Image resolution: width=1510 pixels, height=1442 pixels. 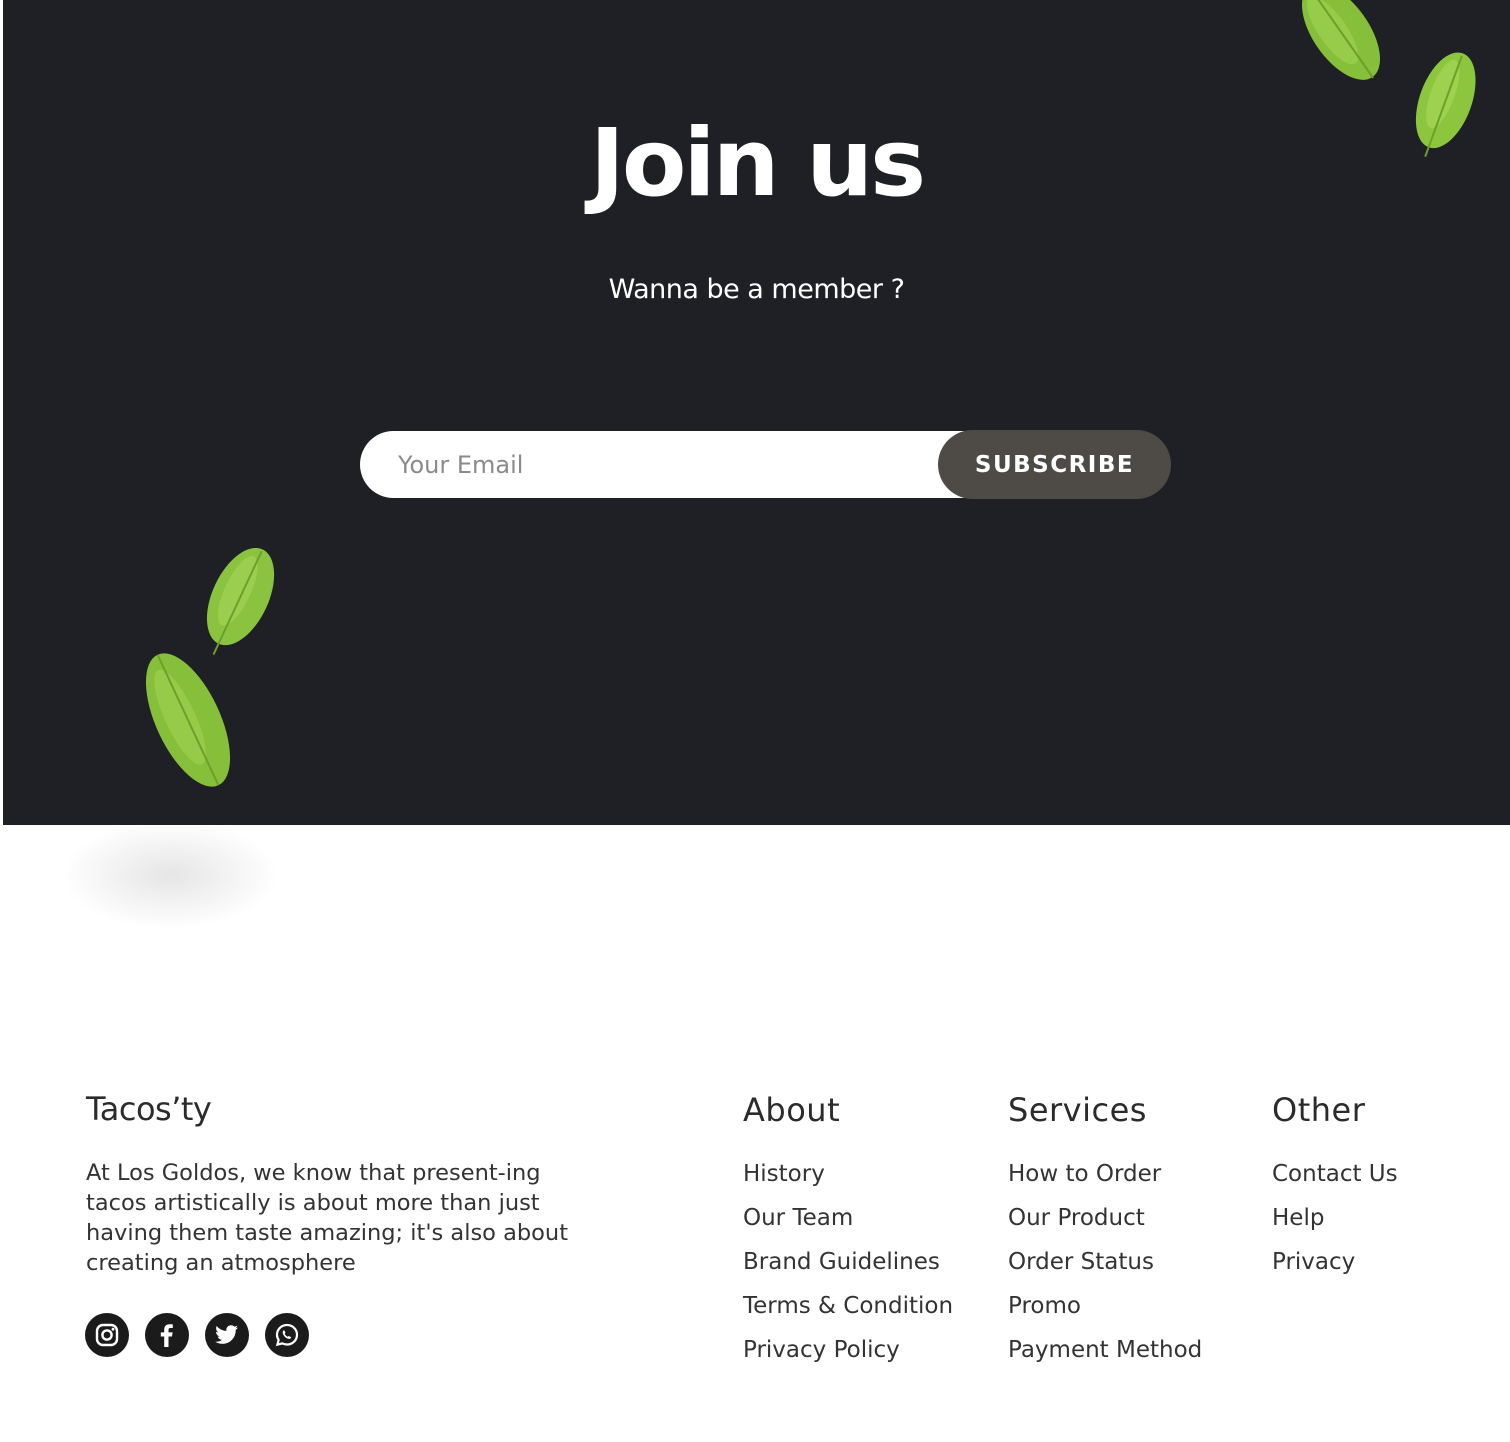 What do you see at coordinates (1105, 1174) in the screenshot?
I see `footer-link-how-to-order: How to Order` at bounding box center [1105, 1174].